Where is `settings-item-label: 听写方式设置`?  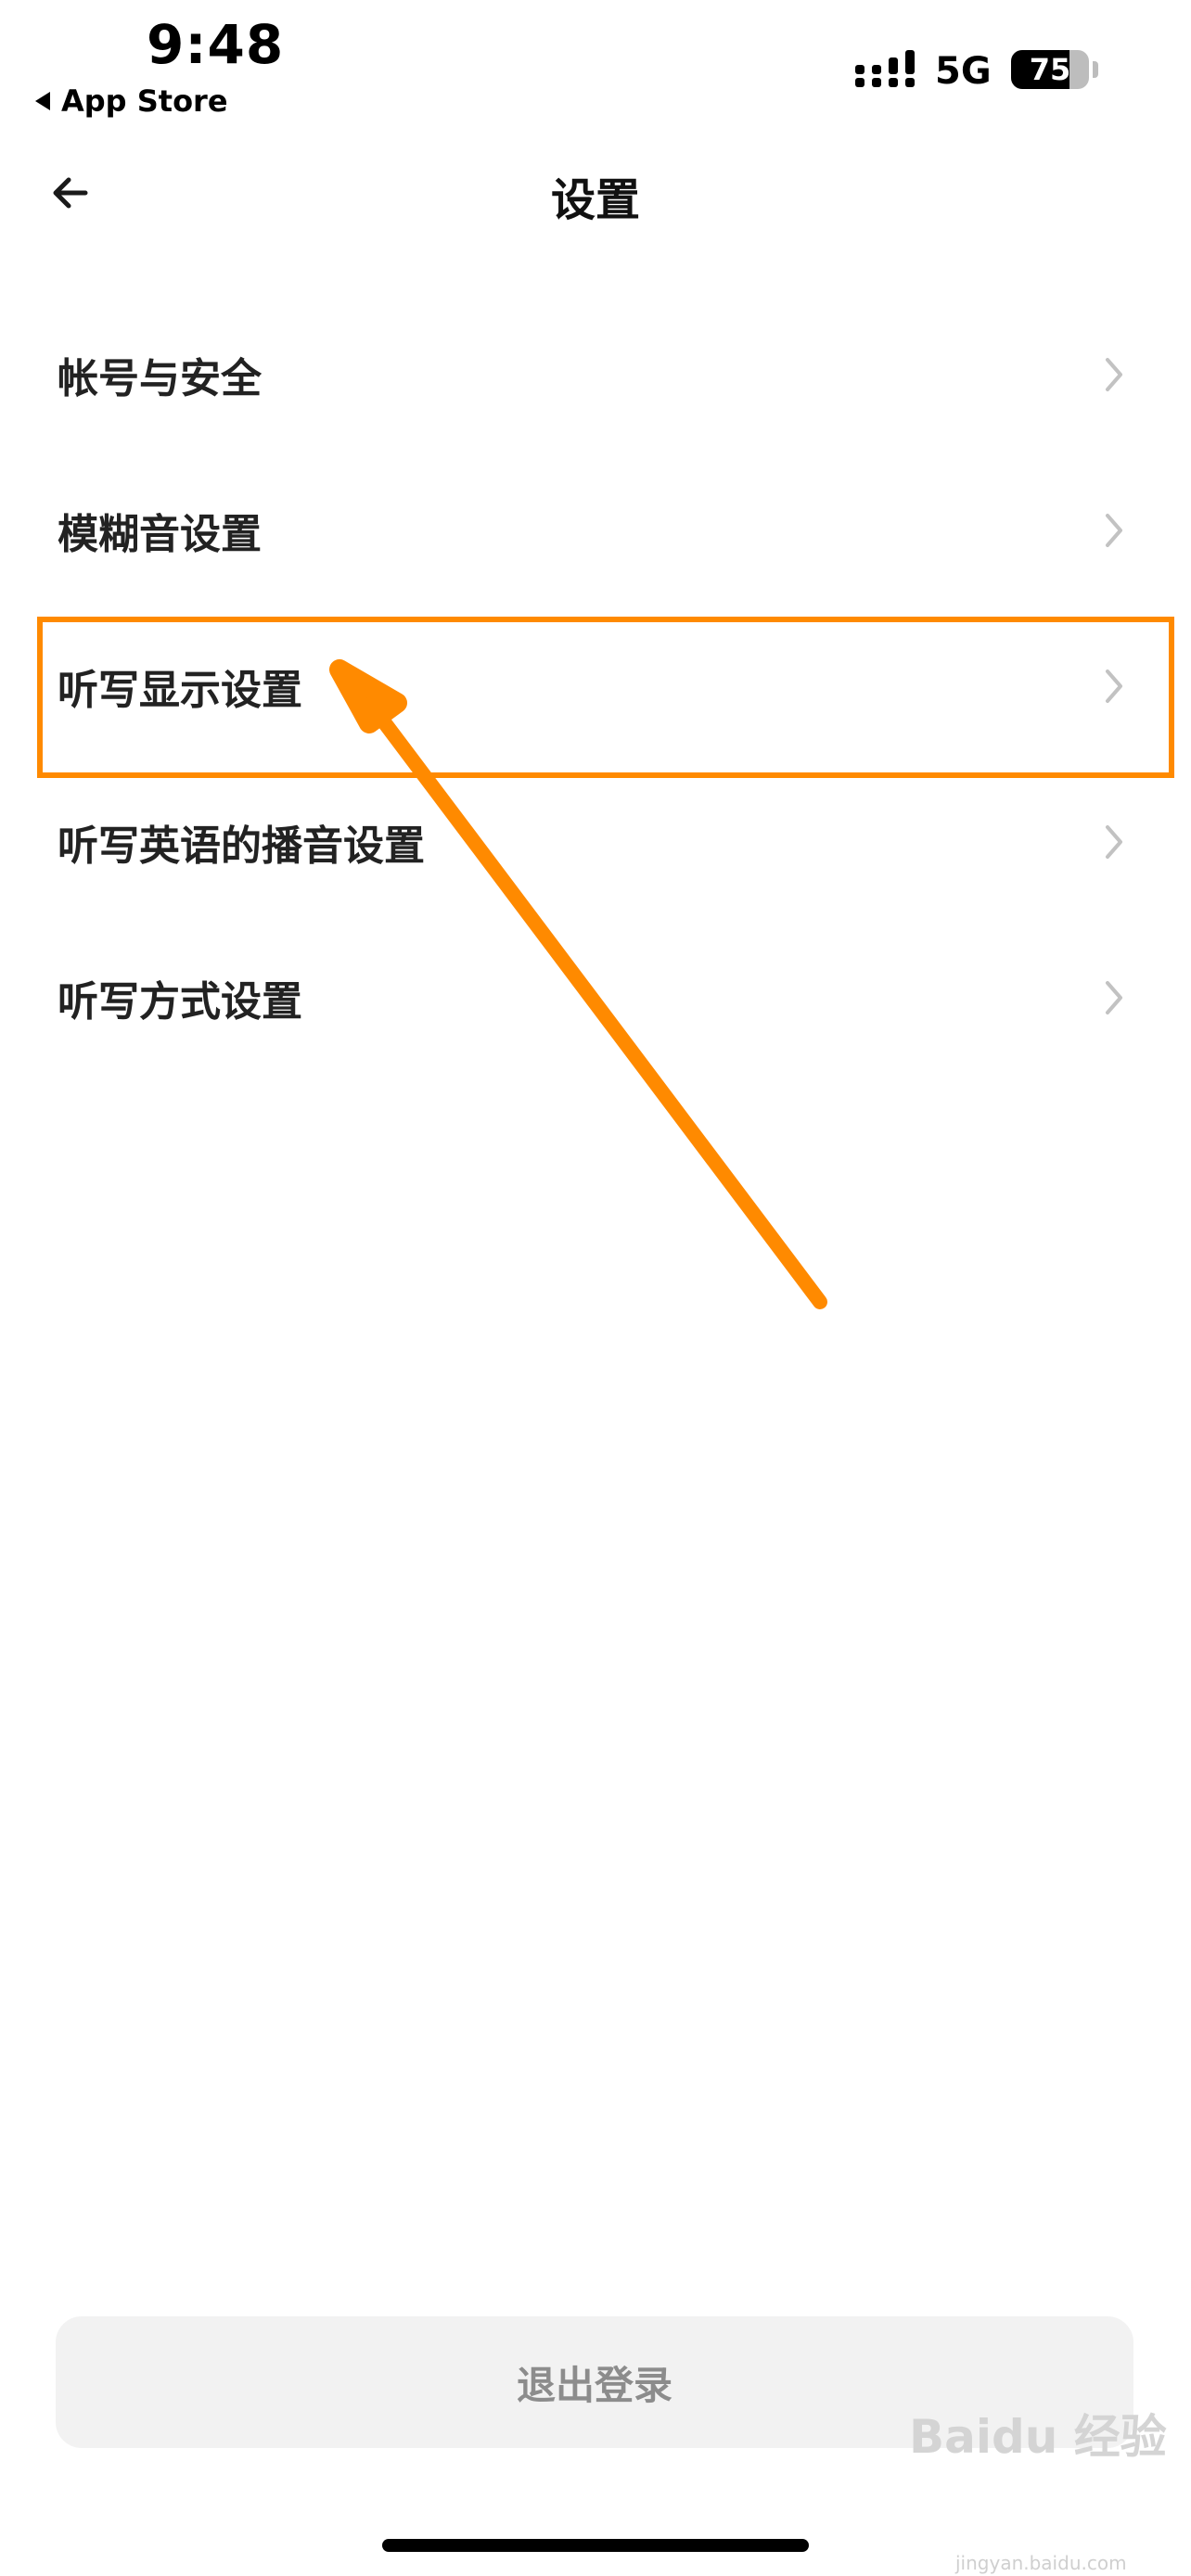
settings-item-label: 听写方式设置 is located at coordinates (180, 1002).